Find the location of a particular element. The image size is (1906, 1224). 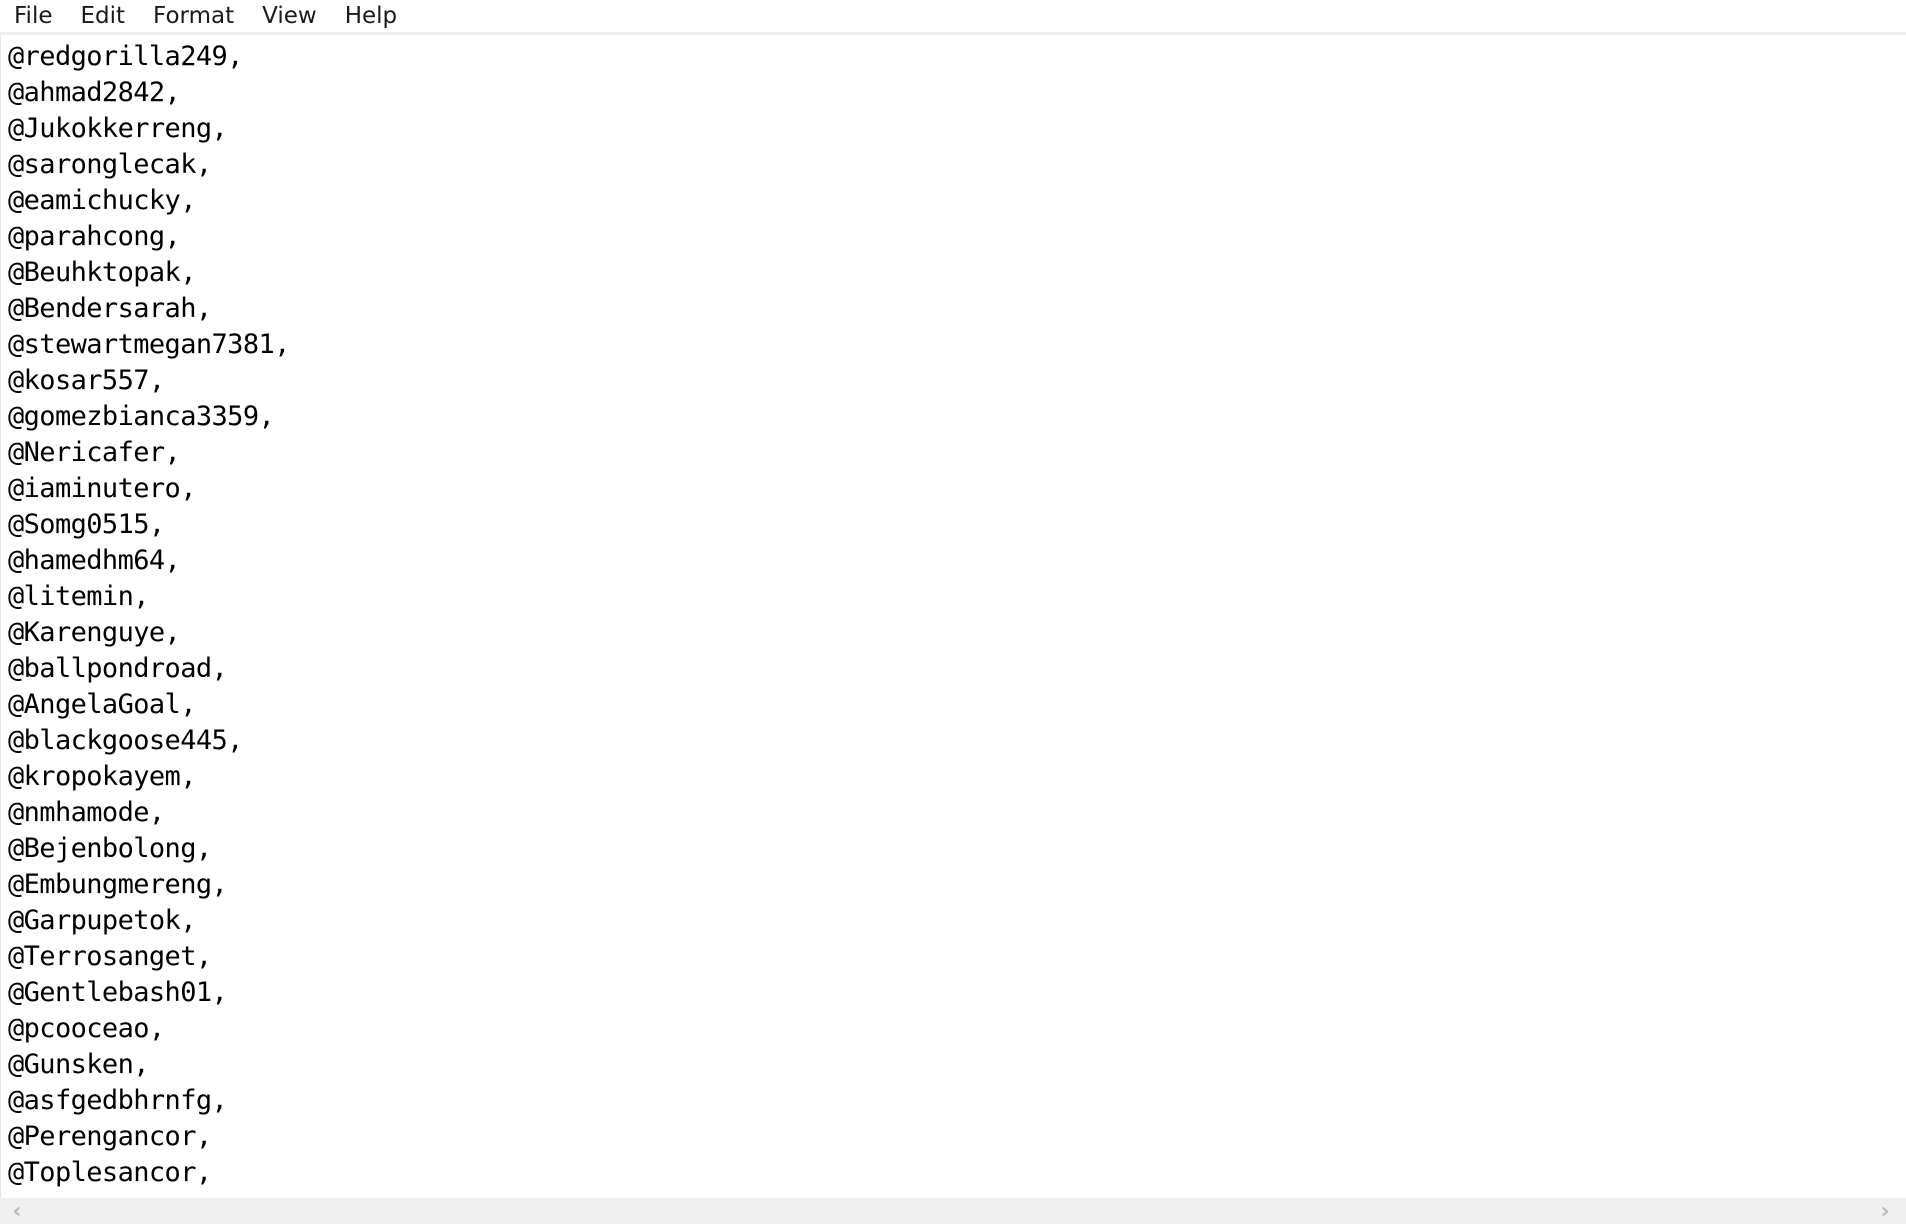

scroll-right-icon: › is located at coordinates (1885, 1211).